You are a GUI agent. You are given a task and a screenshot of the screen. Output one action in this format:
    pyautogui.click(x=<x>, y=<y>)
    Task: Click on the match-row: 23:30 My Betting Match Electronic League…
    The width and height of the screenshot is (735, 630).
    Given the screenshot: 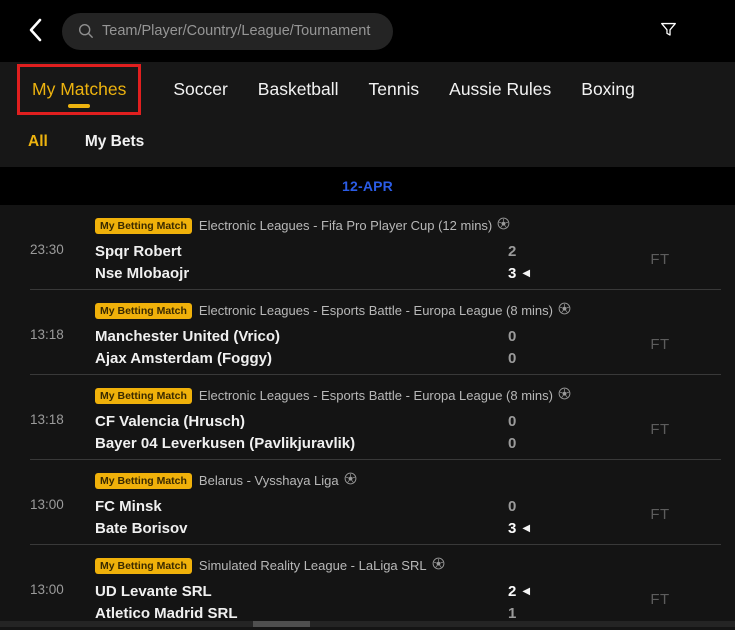 What is the action you would take?
    pyautogui.click(x=367, y=247)
    